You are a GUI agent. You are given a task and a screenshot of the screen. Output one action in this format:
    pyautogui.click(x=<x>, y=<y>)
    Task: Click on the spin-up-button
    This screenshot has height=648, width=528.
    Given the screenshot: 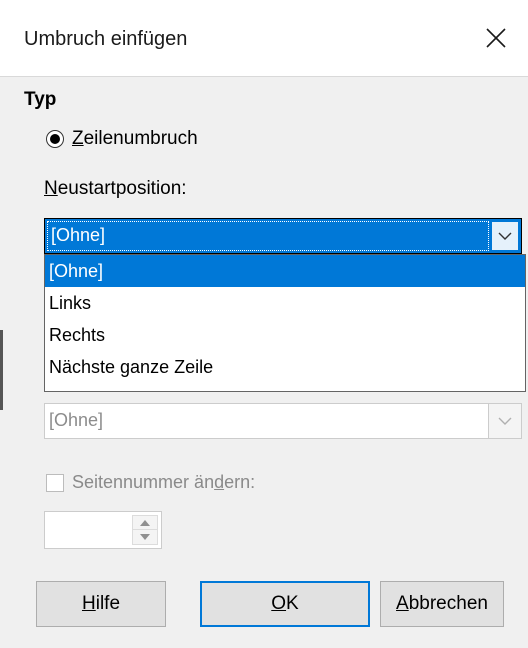 What is the action you would take?
    pyautogui.click(x=145, y=522)
    